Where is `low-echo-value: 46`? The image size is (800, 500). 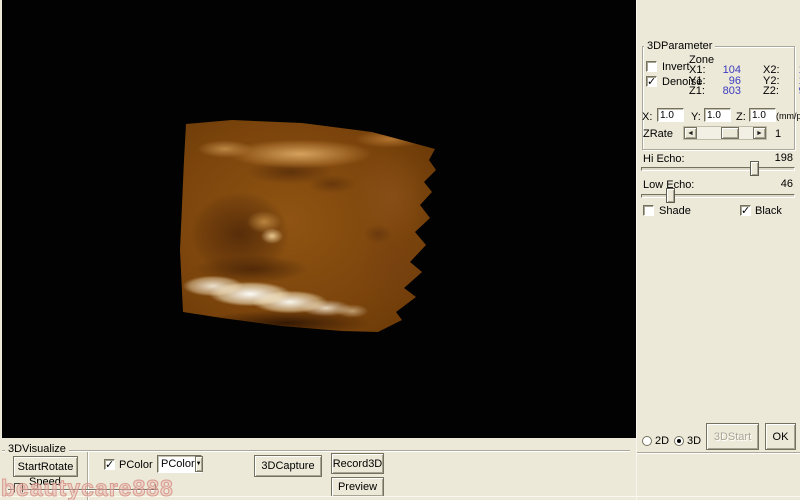
low-echo-value: 46 is located at coordinates (786, 184).